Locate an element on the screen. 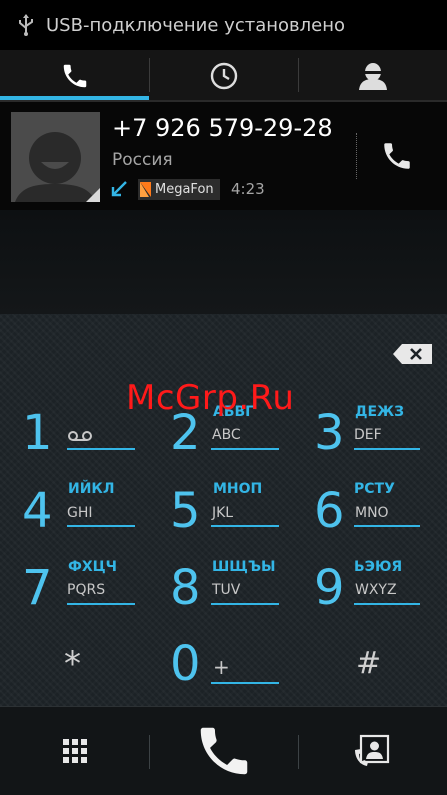  tab-bar is located at coordinates (223, 76).